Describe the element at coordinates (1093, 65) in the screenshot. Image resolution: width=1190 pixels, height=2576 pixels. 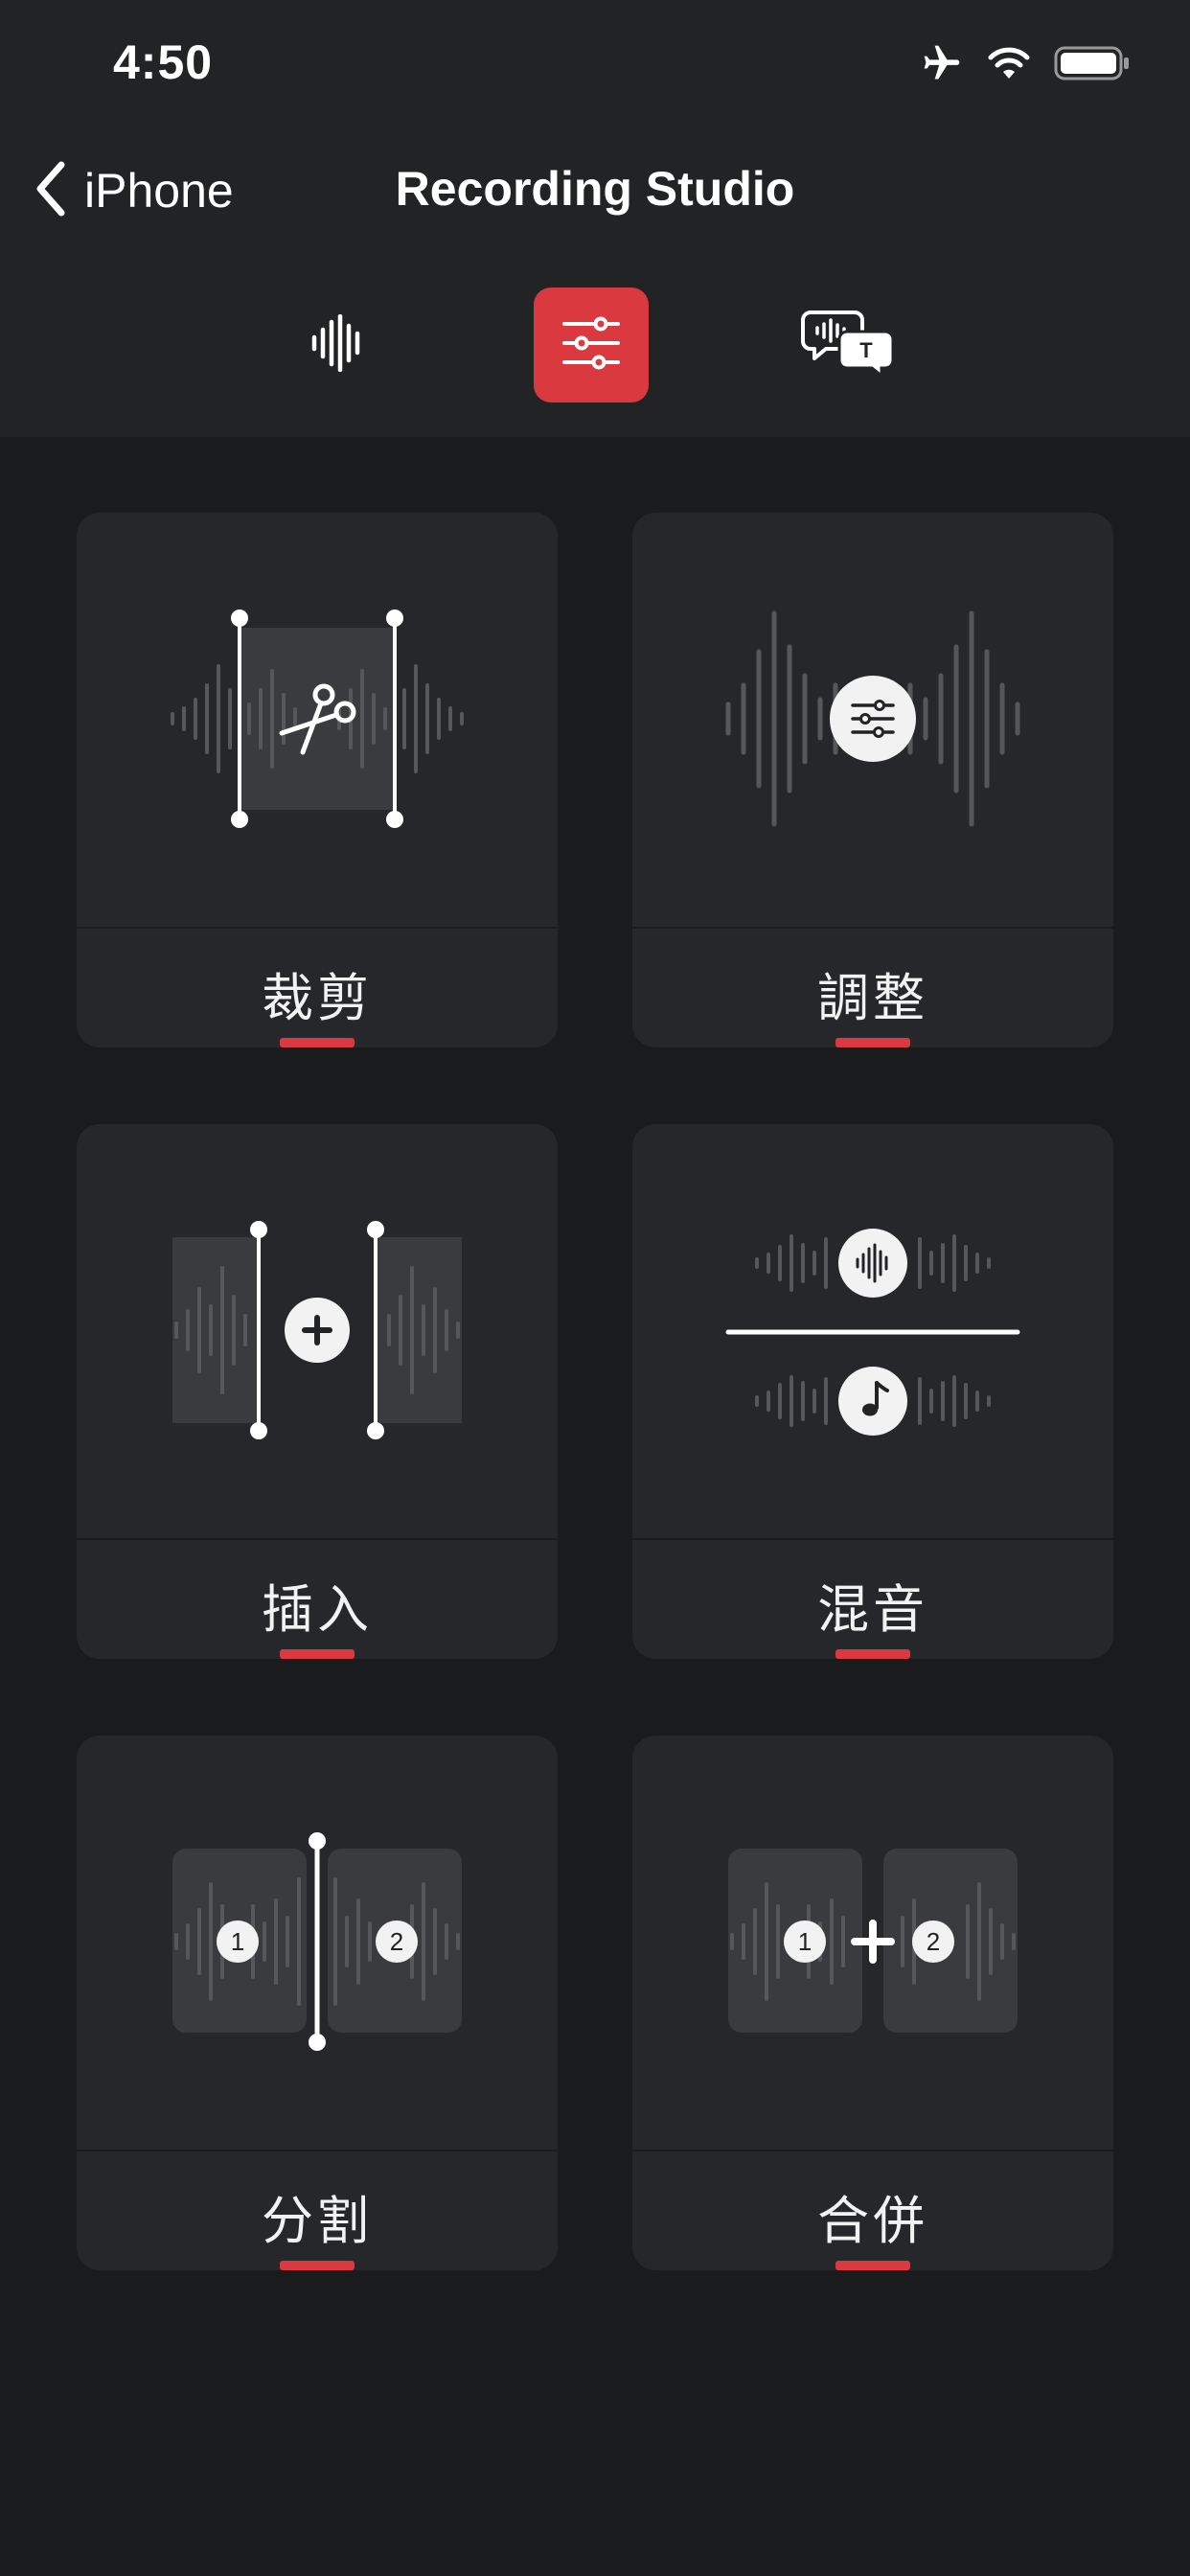
I see `battery-icon` at that location.